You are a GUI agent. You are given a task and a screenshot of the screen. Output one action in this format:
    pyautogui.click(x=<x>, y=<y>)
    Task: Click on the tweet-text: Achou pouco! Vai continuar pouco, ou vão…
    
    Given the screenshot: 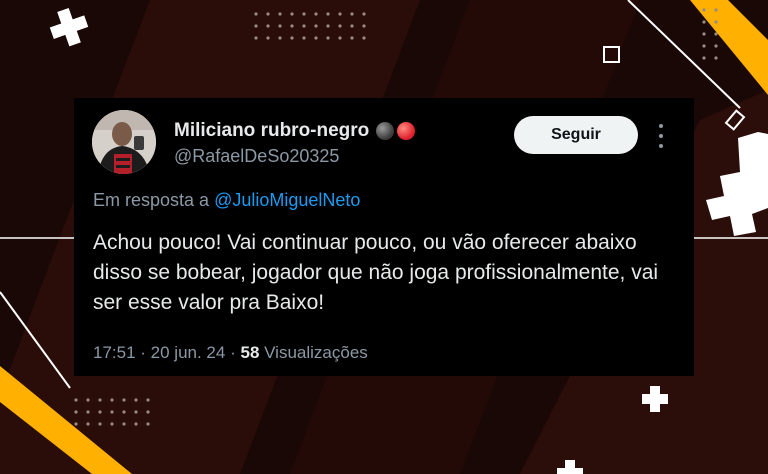 What is the action you would take?
    pyautogui.click(x=376, y=272)
    